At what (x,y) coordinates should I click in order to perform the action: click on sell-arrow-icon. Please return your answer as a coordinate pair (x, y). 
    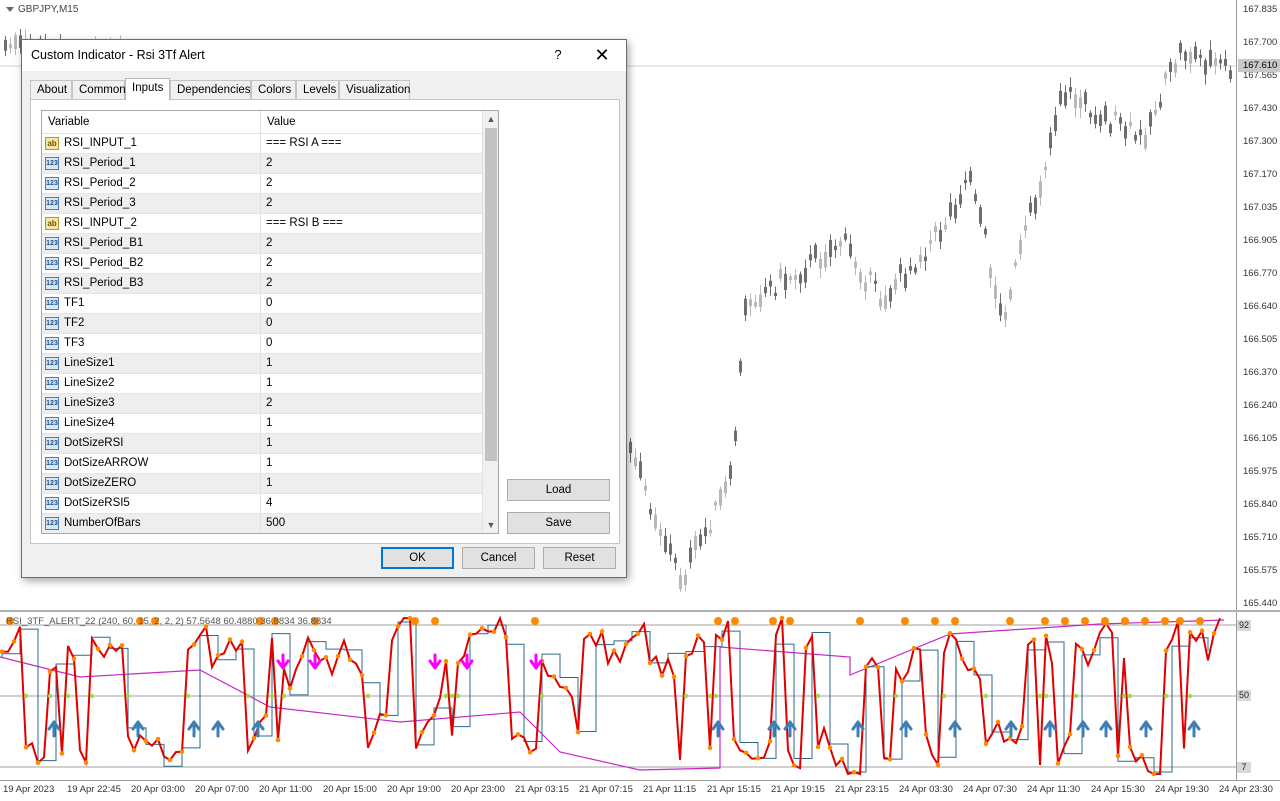
    Looking at the image, I should click on (435, 661).